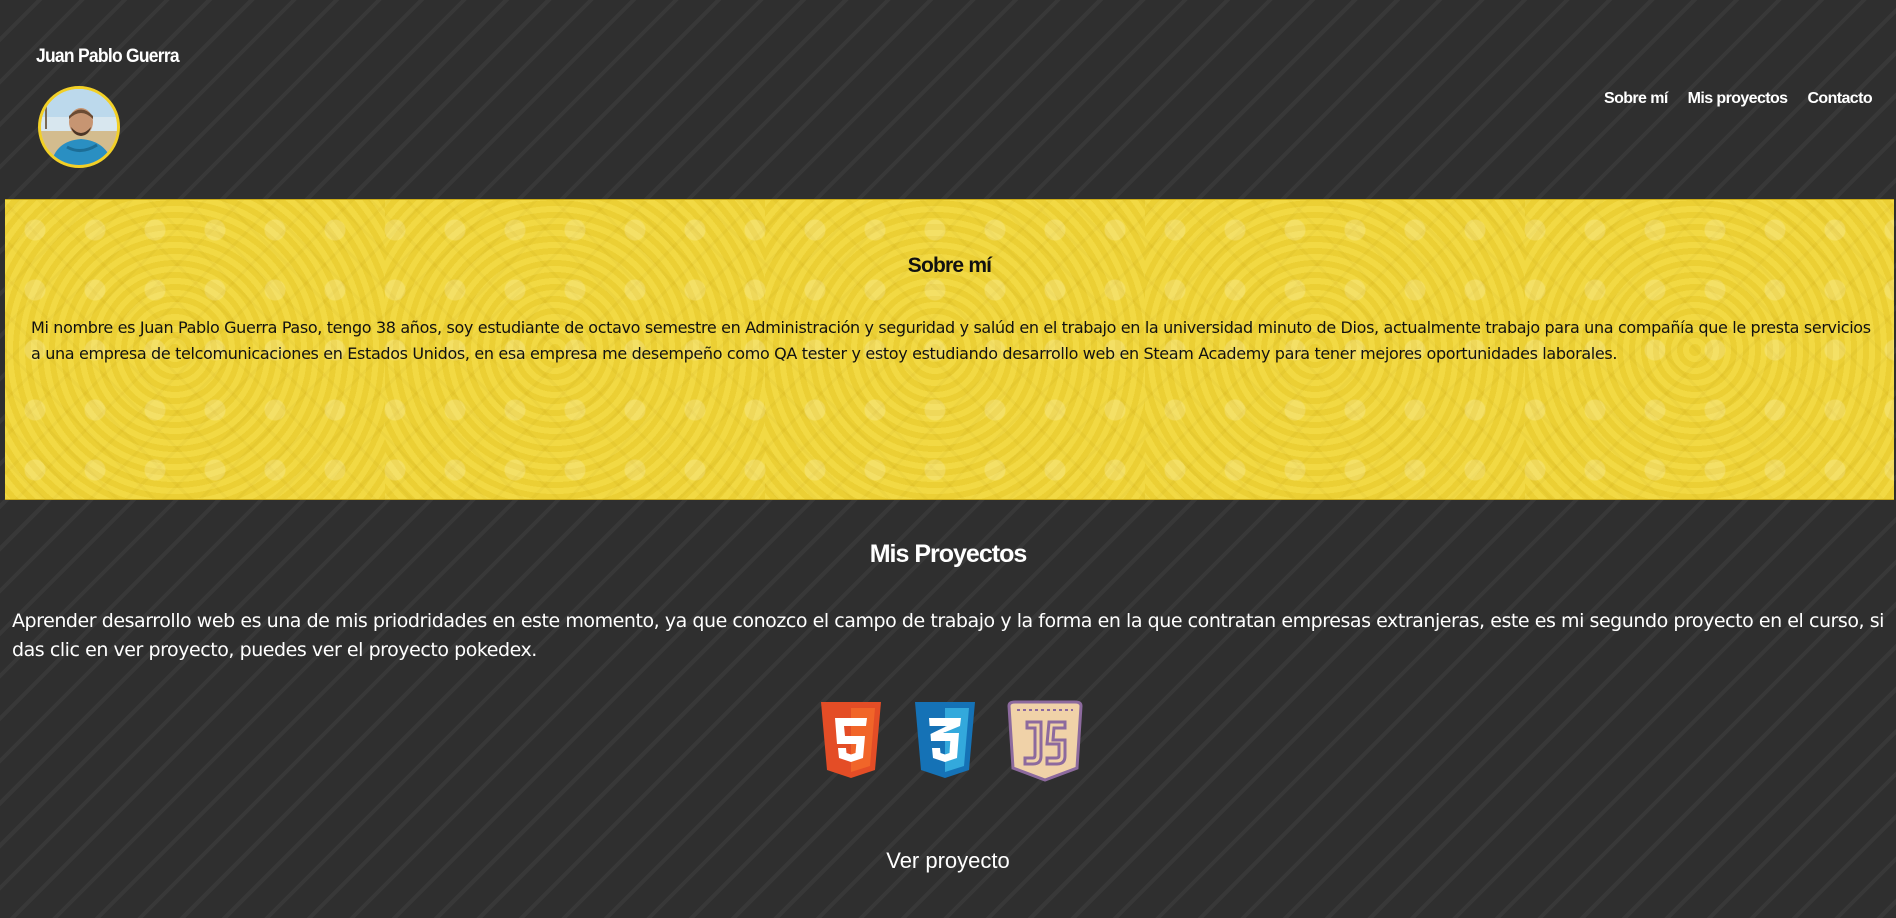  Describe the element at coordinates (1045, 744) in the screenshot. I see `javascript-icon` at that location.